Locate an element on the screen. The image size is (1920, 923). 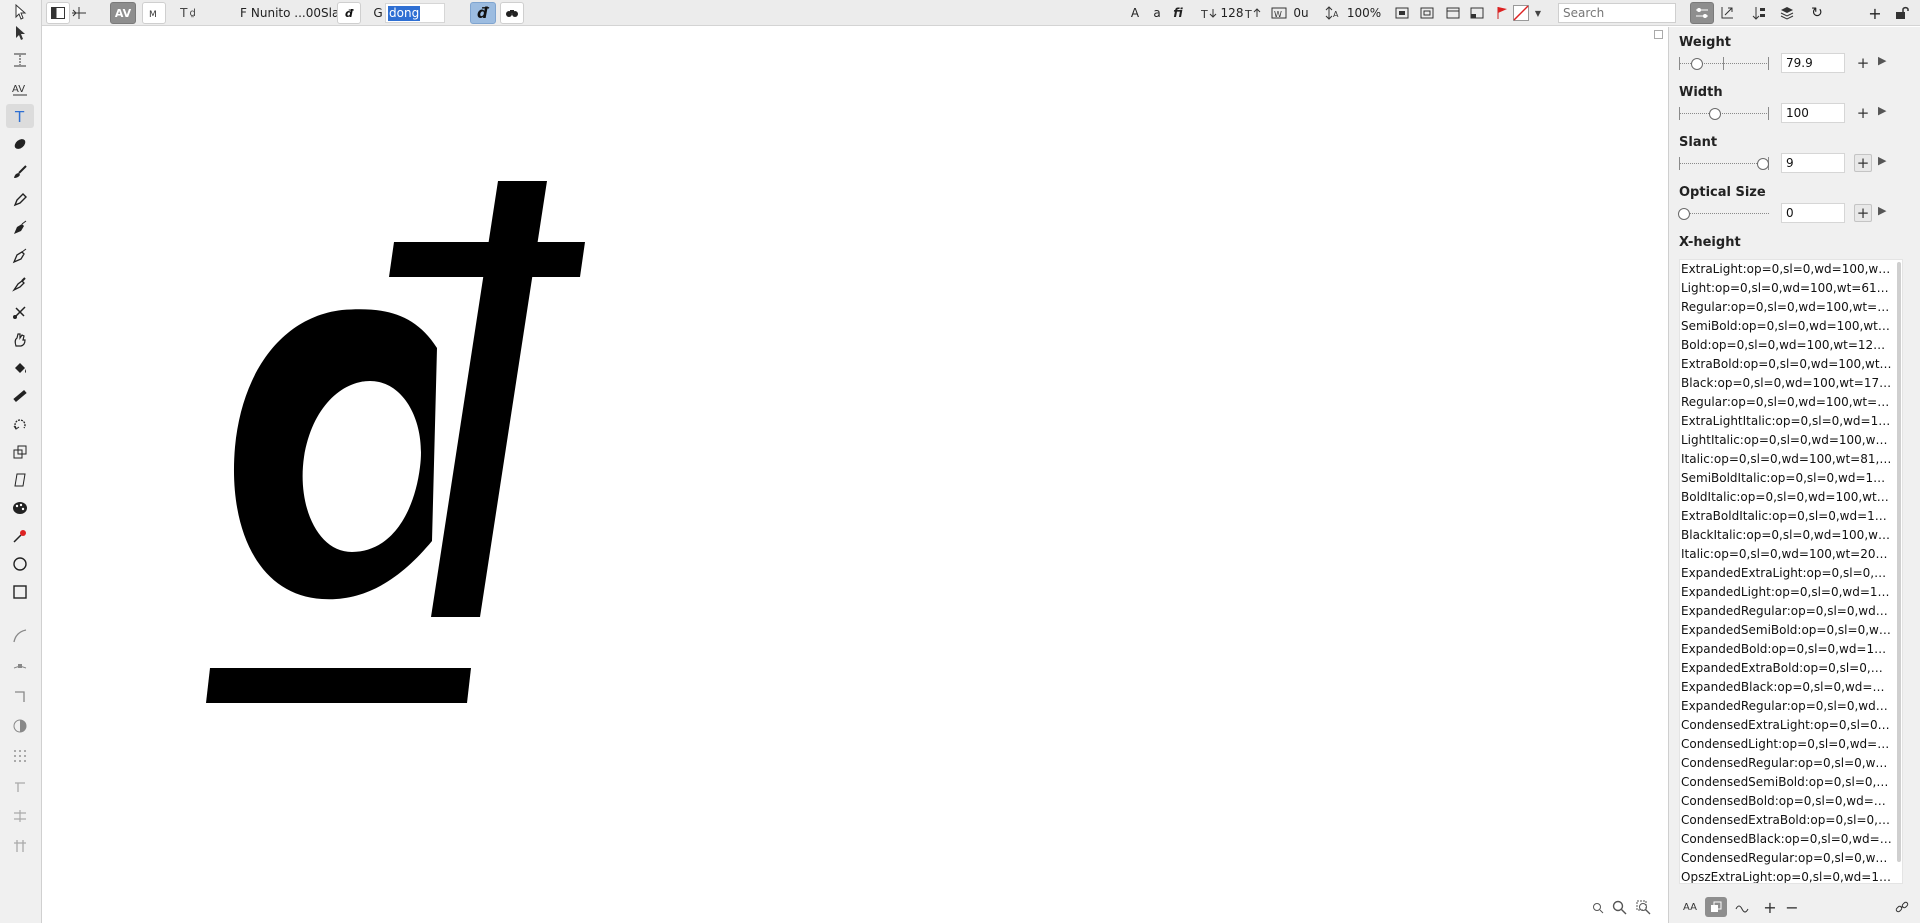
curve-icon is located at coordinates (20, 636).